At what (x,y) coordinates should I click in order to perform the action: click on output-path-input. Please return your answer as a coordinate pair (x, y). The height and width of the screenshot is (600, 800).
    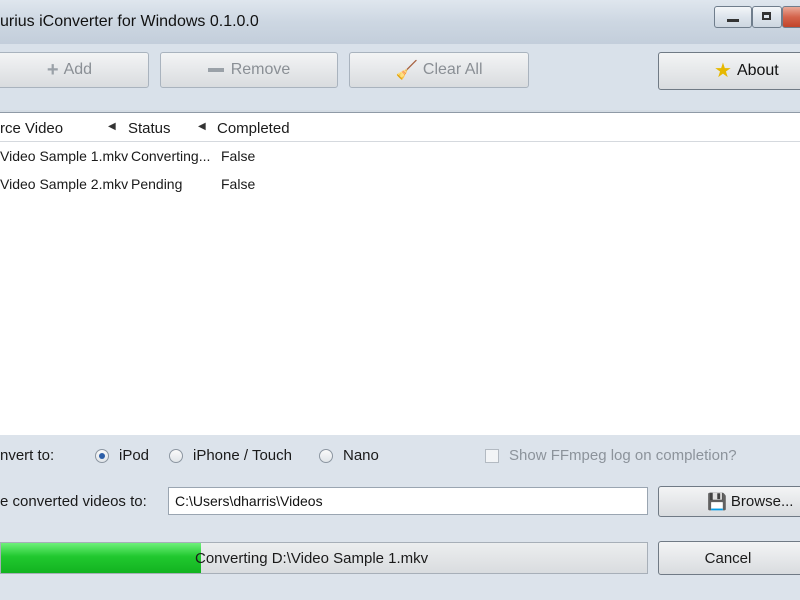
    Looking at the image, I should click on (408, 501).